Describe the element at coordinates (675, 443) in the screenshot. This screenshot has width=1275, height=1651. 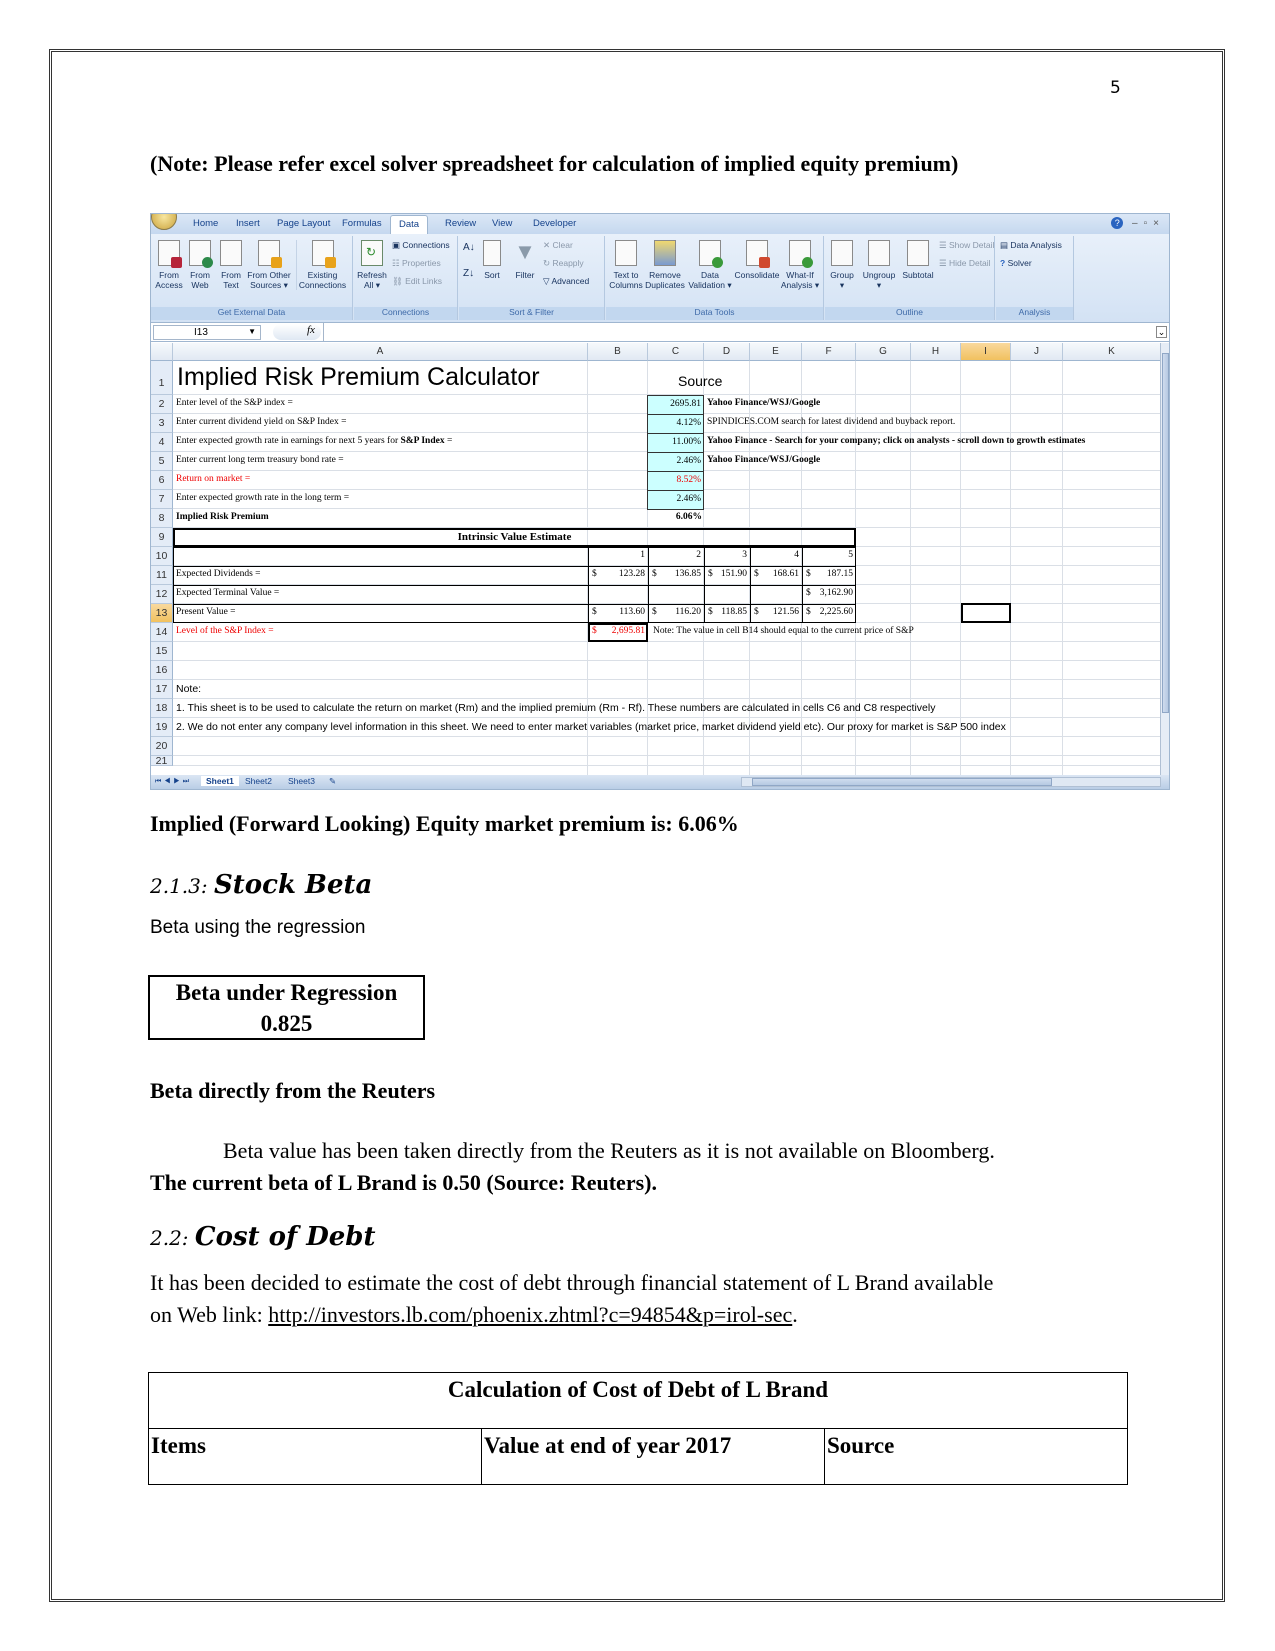
I see `input-value-cell: 11.00%` at that location.